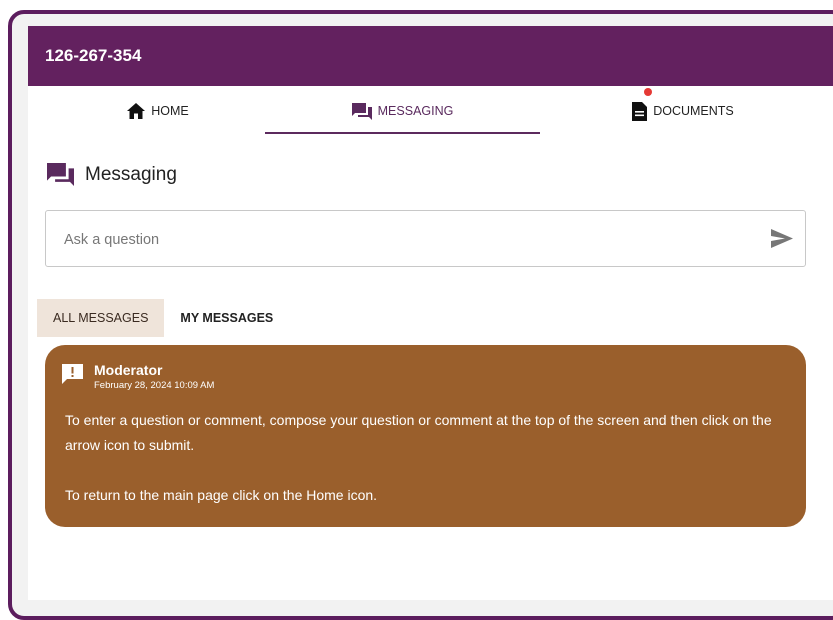  I want to click on tab-documents-label: DOCUMENTS, so click(693, 111).